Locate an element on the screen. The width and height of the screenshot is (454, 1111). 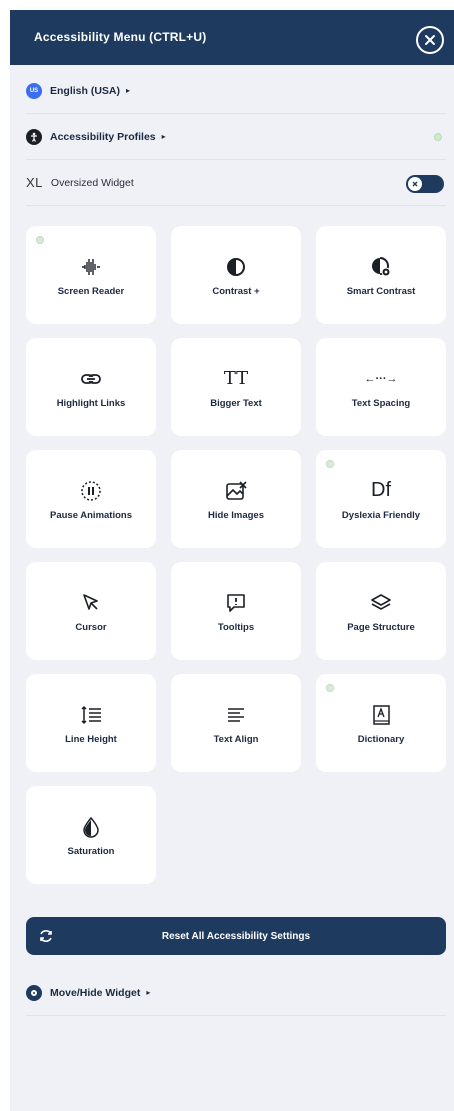
tile-page-structure: Page Structure is located at coordinates (381, 611).